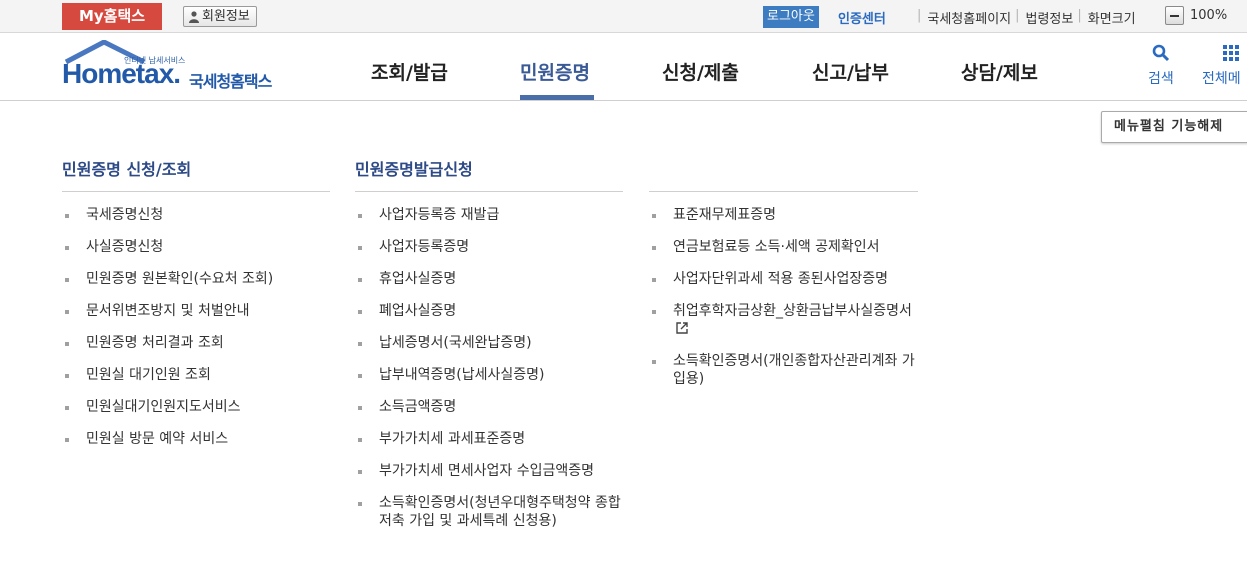 This screenshot has height=573, width=1247. Describe the element at coordinates (791, 17) in the screenshot. I see `logout-button: 로그아웃` at that location.